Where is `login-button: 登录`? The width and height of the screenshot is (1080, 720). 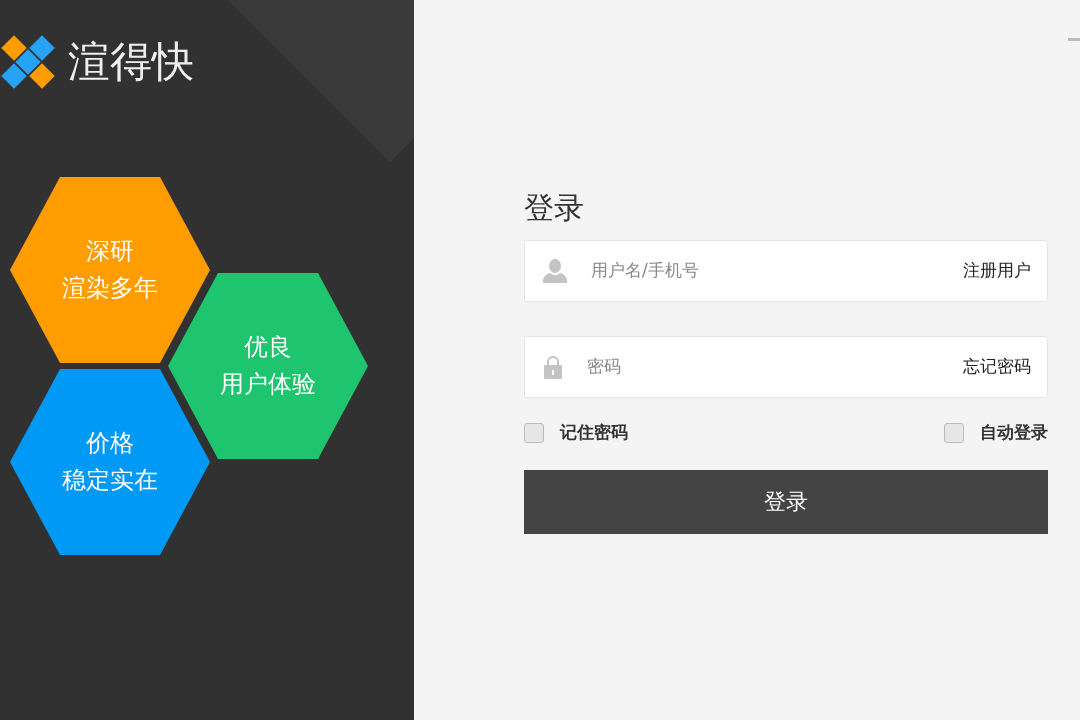
login-button: 登录 is located at coordinates (786, 501).